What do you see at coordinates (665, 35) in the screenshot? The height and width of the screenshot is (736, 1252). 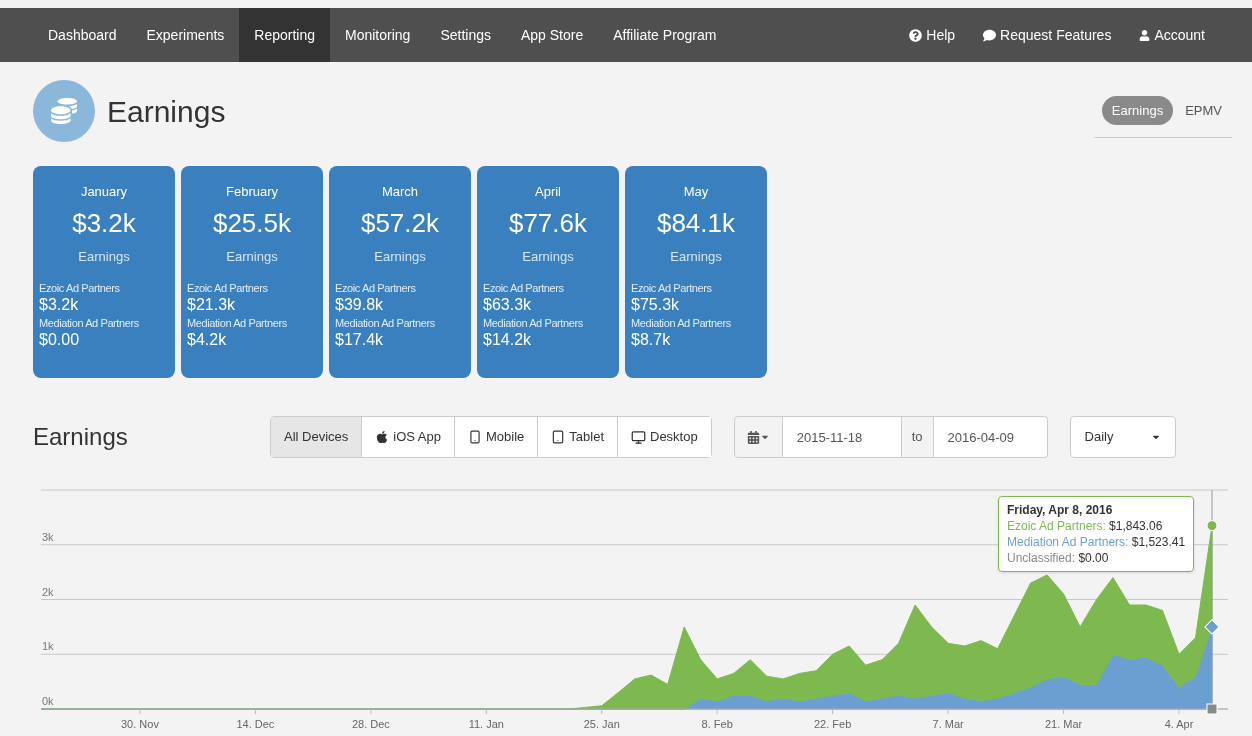 I see `nav-item: Affiliate Program` at bounding box center [665, 35].